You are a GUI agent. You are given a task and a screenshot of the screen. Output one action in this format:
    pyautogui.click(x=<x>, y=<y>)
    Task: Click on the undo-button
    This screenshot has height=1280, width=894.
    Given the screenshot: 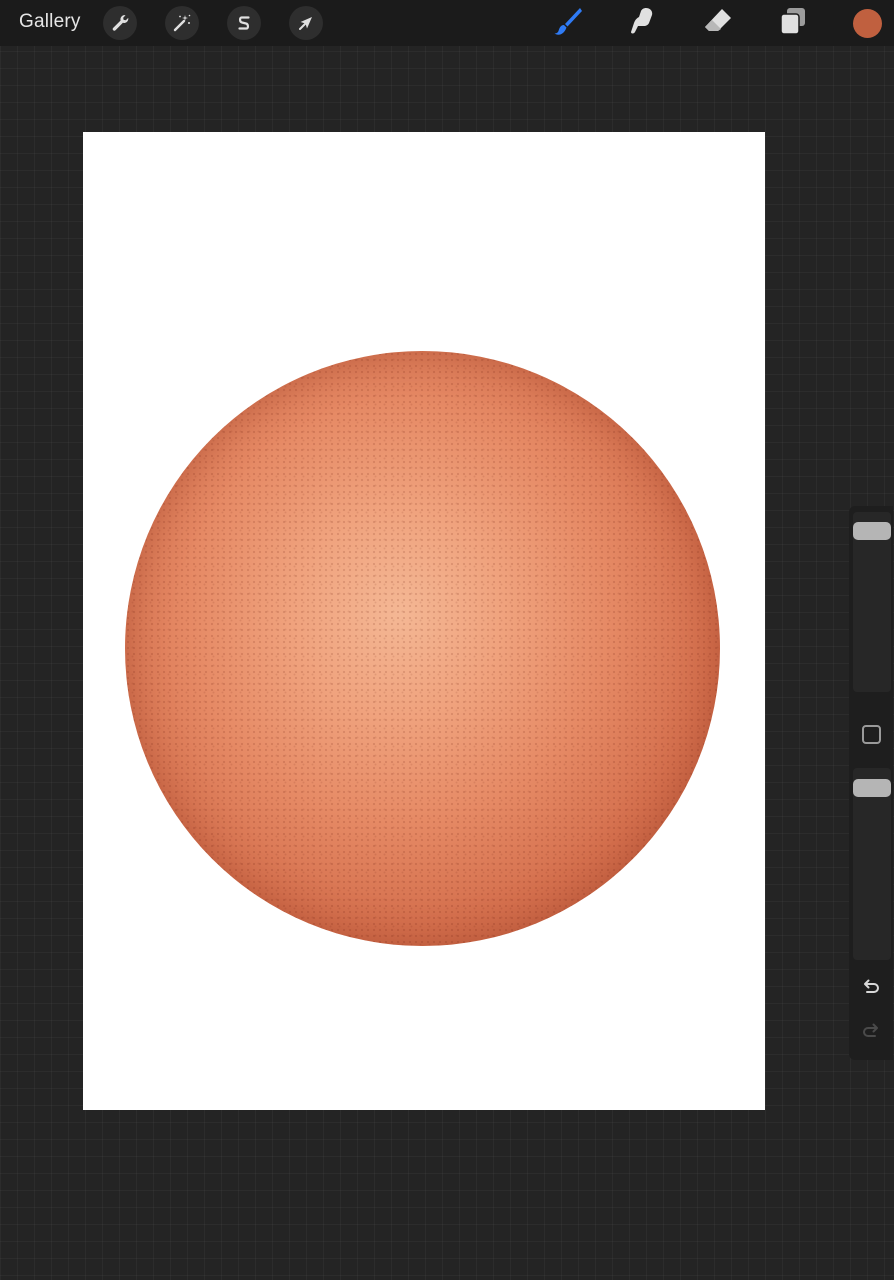 What is the action you would take?
    pyautogui.click(x=871, y=988)
    